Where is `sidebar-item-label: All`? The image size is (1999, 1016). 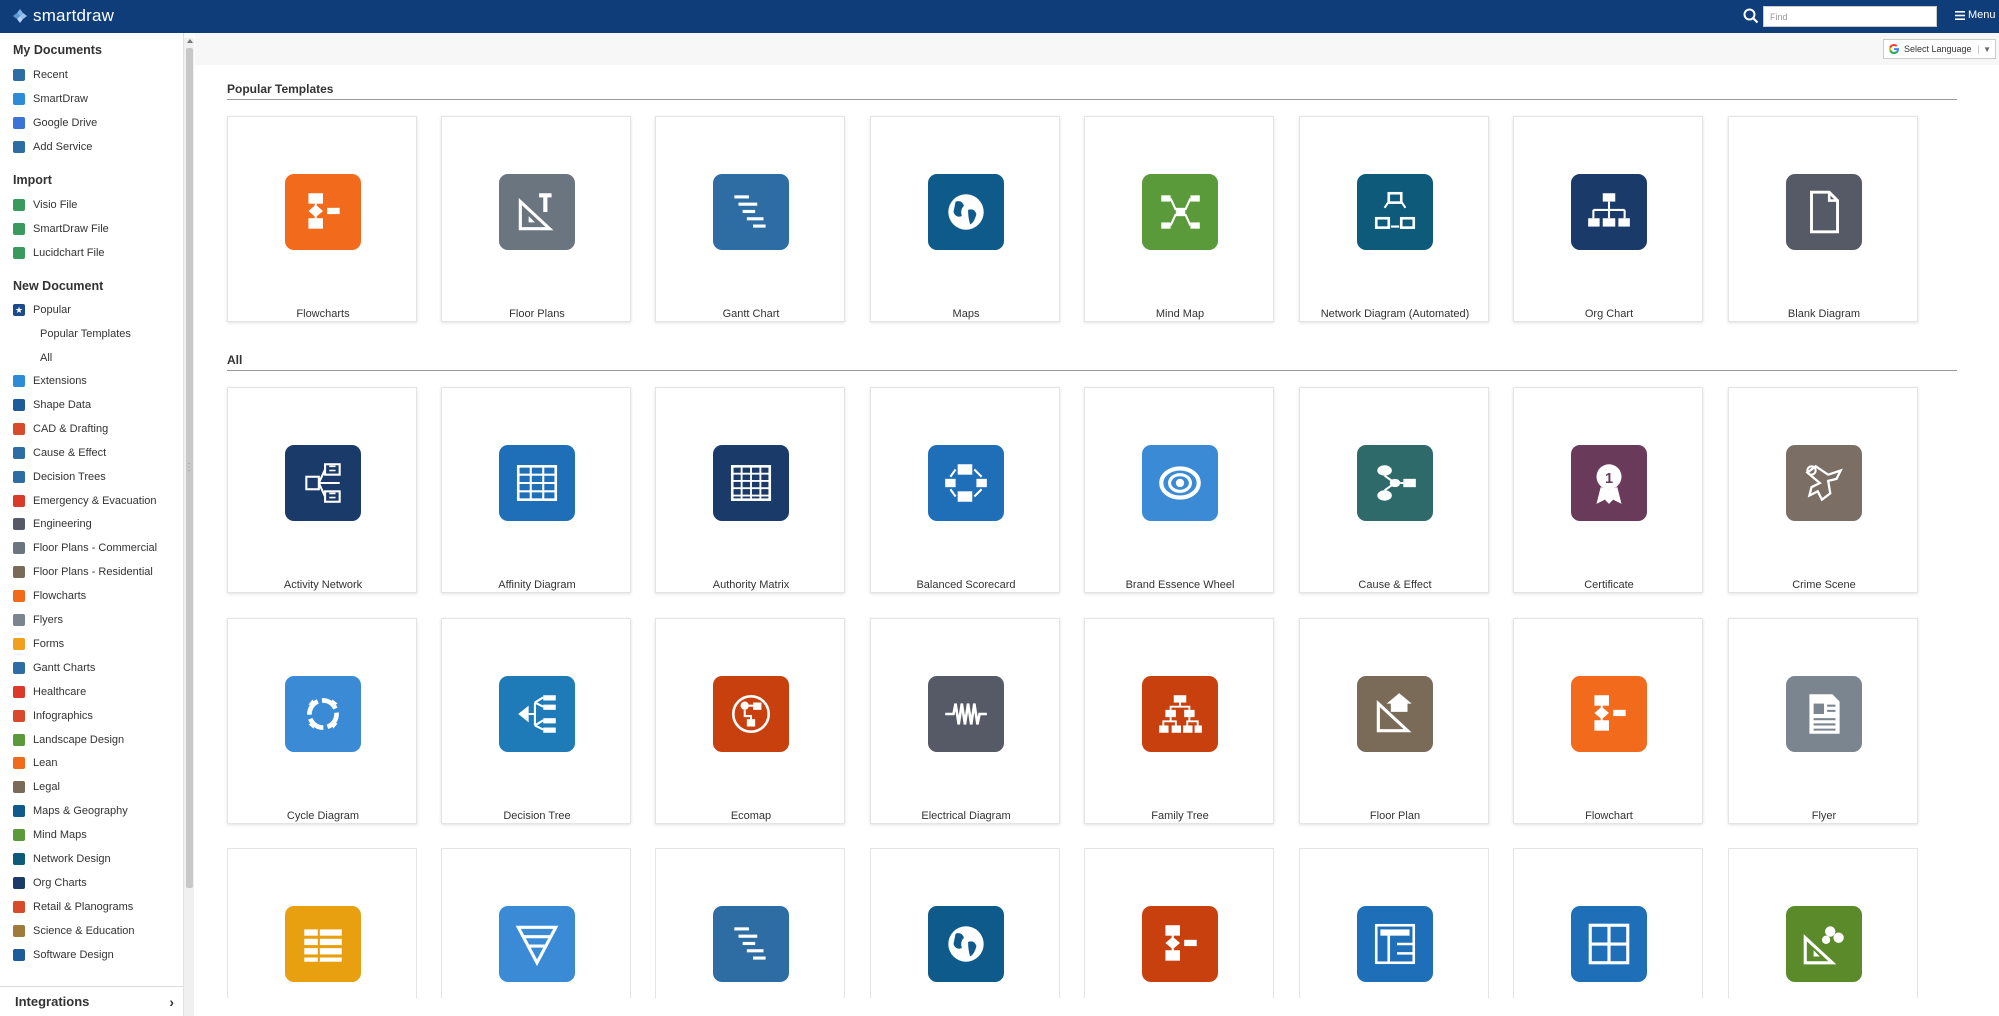 sidebar-item-label: All is located at coordinates (46, 358).